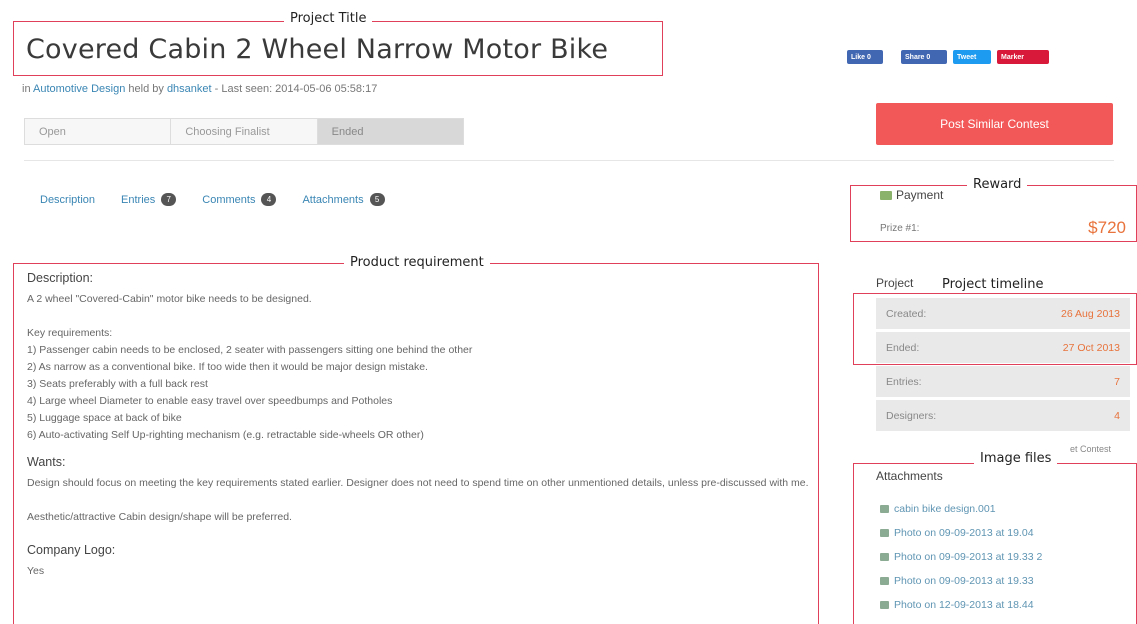  I want to click on wants-heading: Wants:, so click(46, 462).